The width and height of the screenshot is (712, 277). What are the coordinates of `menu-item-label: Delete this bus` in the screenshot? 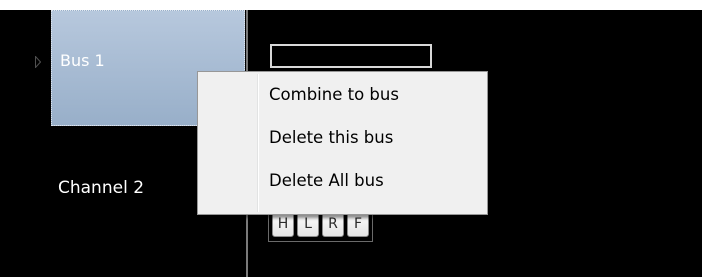 It's located at (331, 137).